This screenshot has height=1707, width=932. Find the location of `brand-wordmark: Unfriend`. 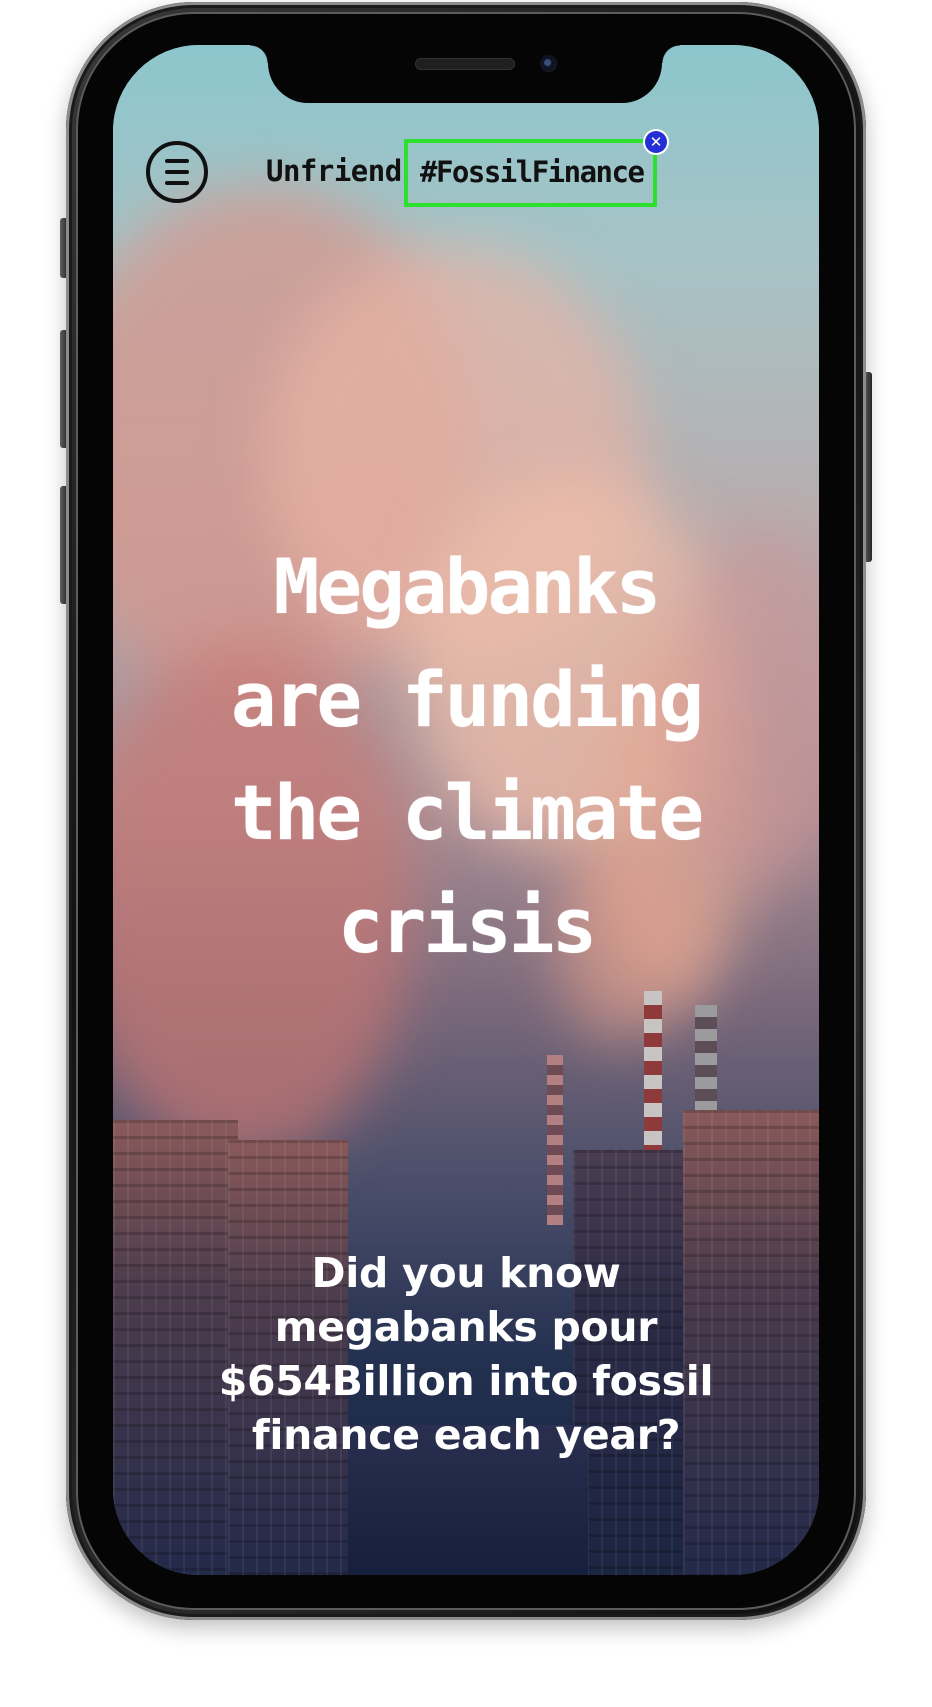

brand-wordmark: Unfriend is located at coordinates (334, 171).